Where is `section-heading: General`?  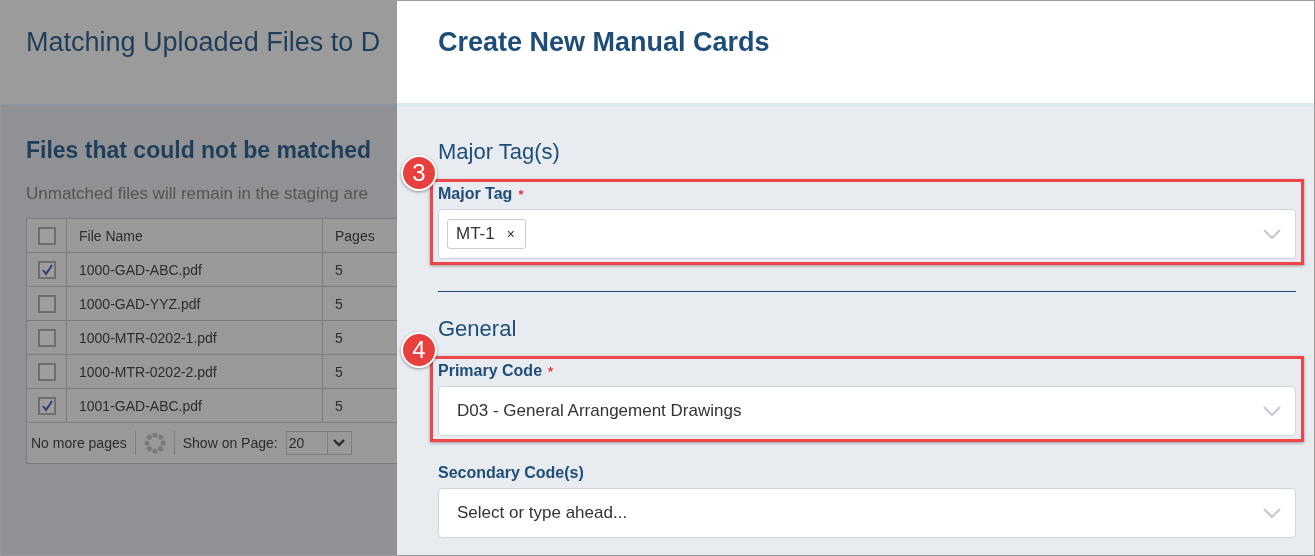 section-heading: General is located at coordinates (478, 329).